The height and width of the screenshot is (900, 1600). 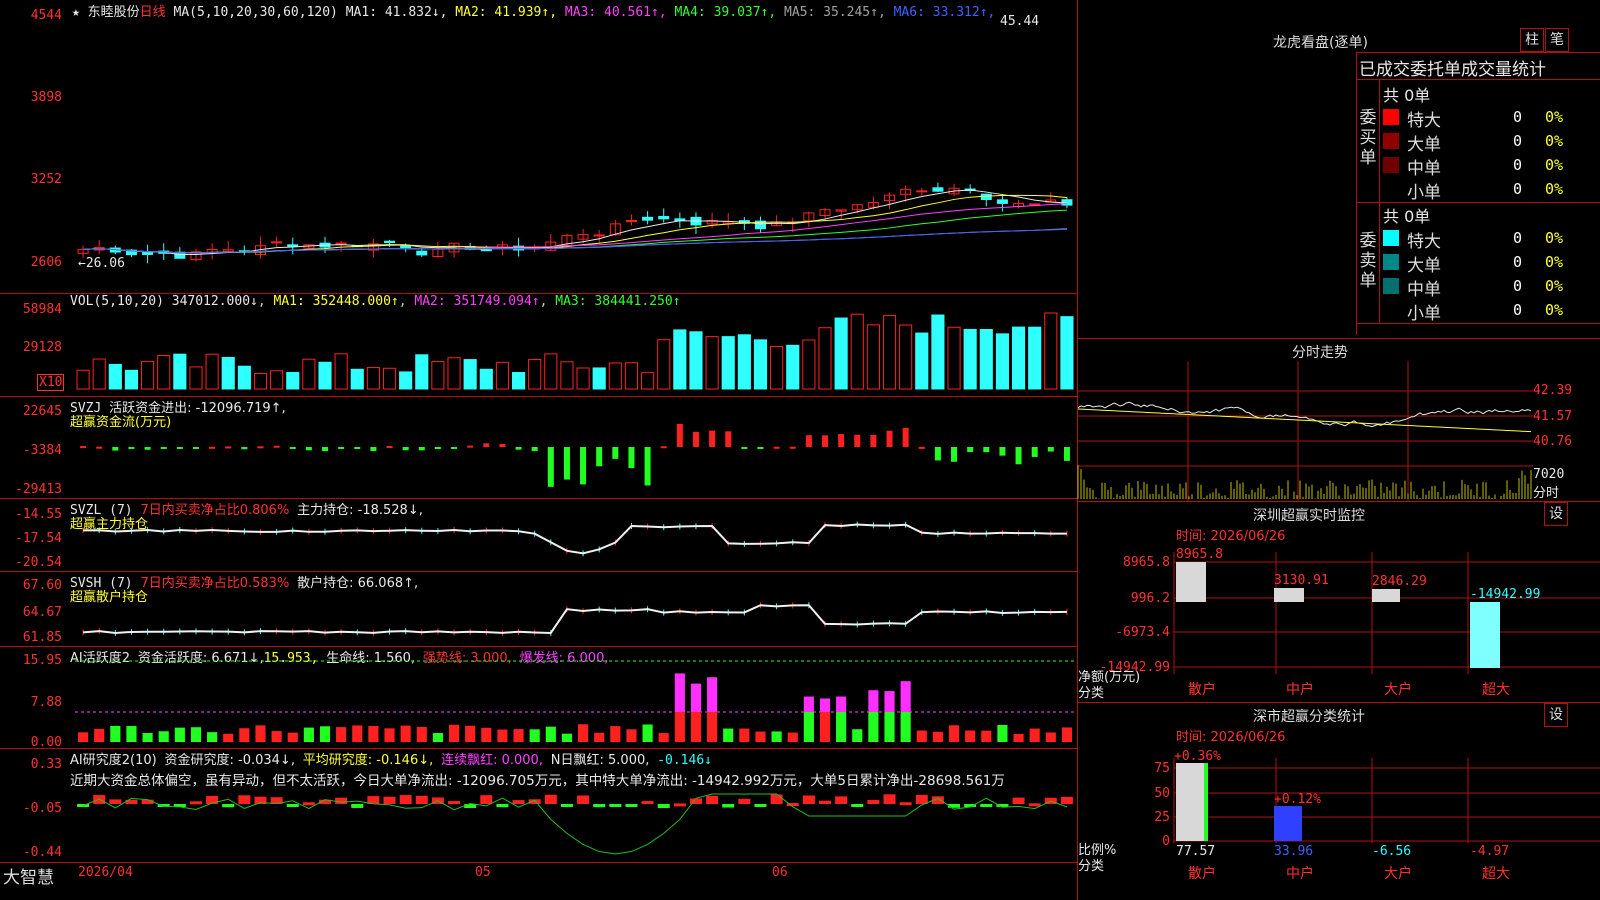 What do you see at coordinates (1162, 768) in the screenshot?
I see `bar-axis-label: 75` at bounding box center [1162, 768].